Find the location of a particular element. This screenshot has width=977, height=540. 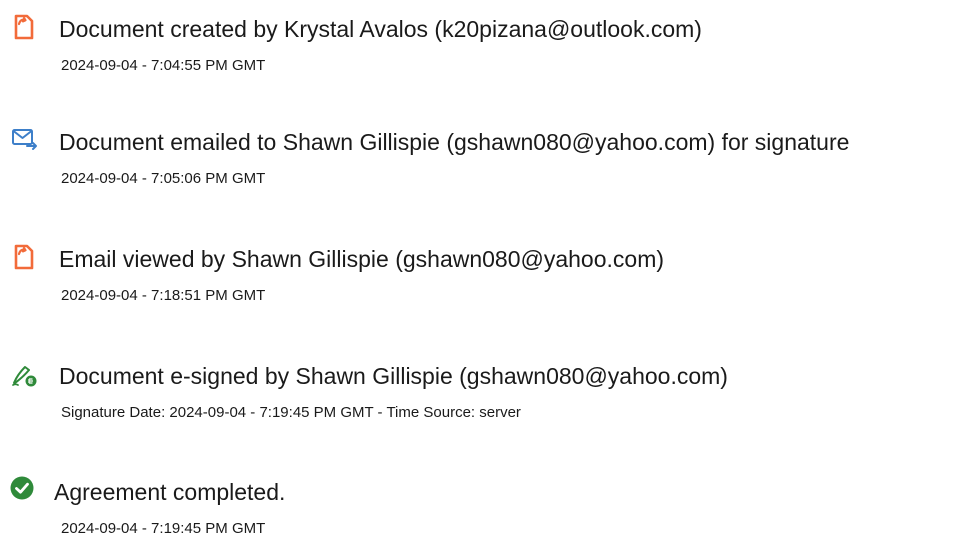

event-timestamp: 2024-09-04 - 7:04:55 PM GMT is located at coordinates (163, 65).